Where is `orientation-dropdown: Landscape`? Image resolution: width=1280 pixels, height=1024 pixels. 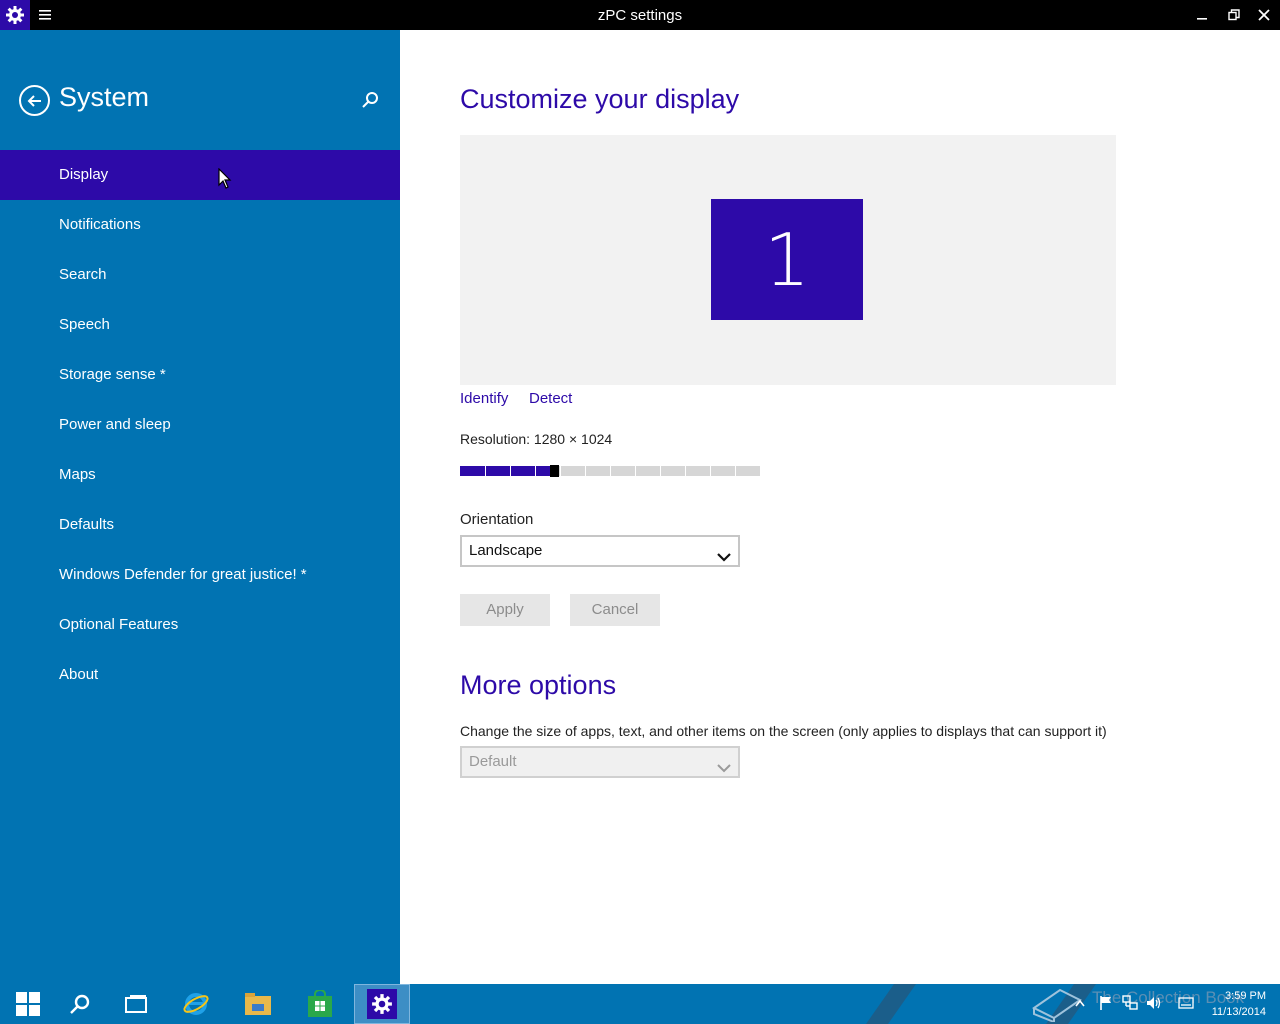
orientation-dropdown: Landscape is located at coordinates (600, 551).